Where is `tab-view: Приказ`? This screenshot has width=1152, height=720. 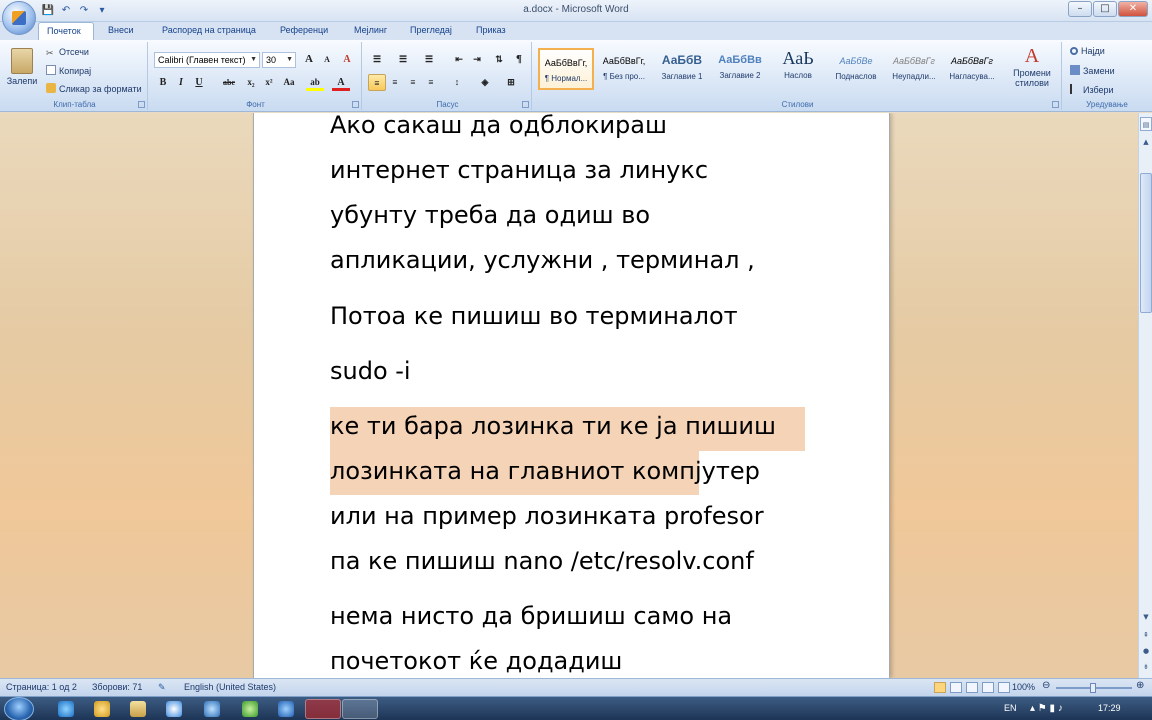 tab-view: Приказ is located at coordinates (491, 31).